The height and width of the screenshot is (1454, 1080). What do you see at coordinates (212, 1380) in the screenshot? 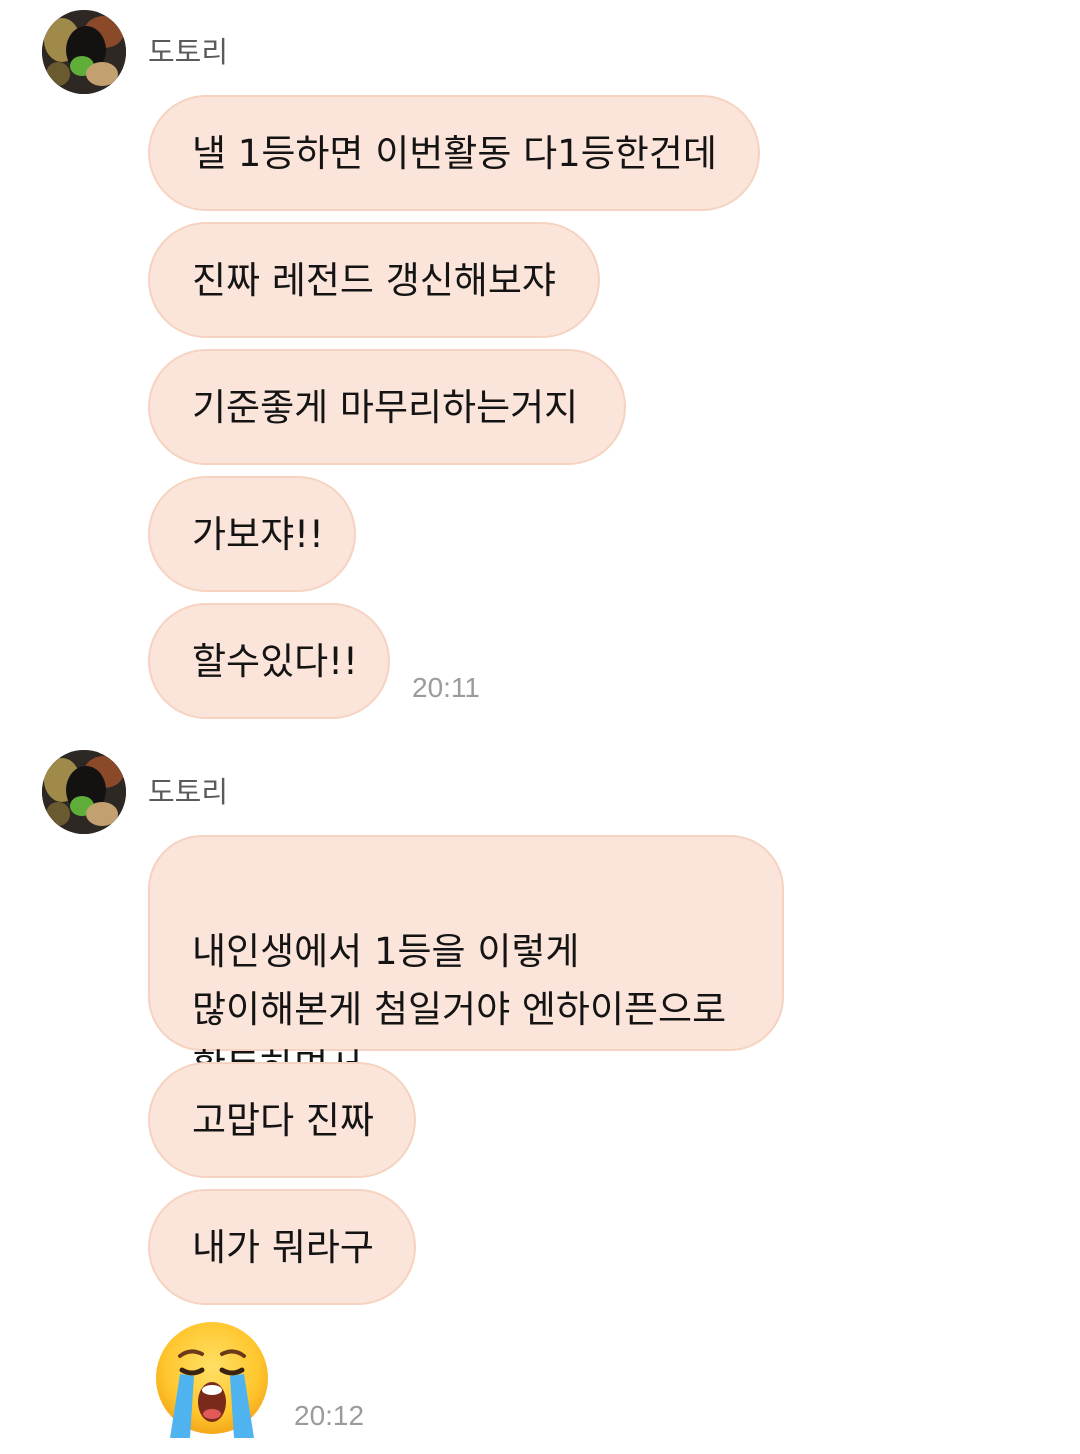
I see `loudly-crying-face-emoji` at bounding box center [212, 1380].